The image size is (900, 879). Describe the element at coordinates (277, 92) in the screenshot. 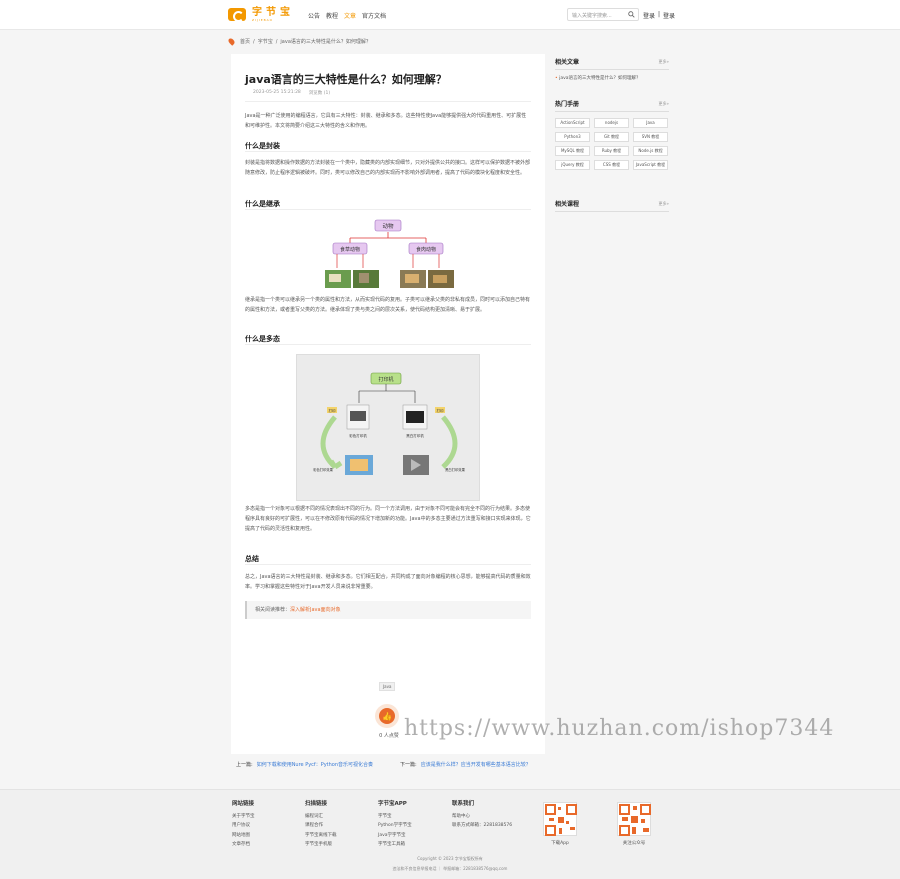

I see `article-date: 2023-05-25 15:21:28` at that location.